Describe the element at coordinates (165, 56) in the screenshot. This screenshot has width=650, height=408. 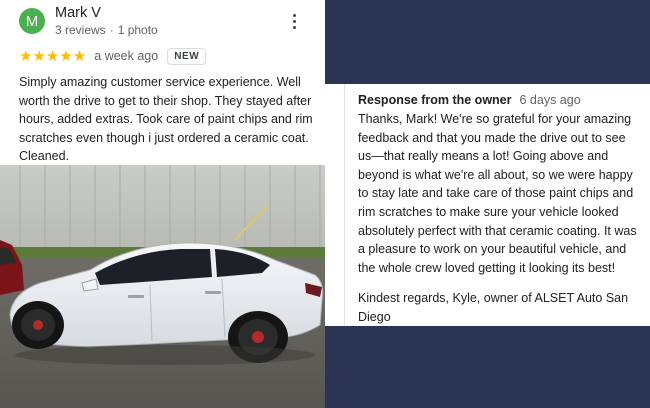
I see `rating-row: ★ ★ ★ ★ ★ a week ago NEW` at that location.